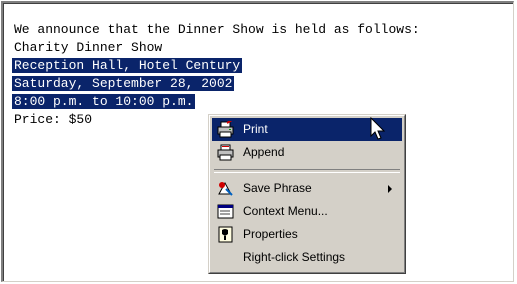 This screenshot has height=284, width=517. Describe the element at coordinates (277, 188) in the screenshot. I see `menu-item-label: Save Phrase` at that location.